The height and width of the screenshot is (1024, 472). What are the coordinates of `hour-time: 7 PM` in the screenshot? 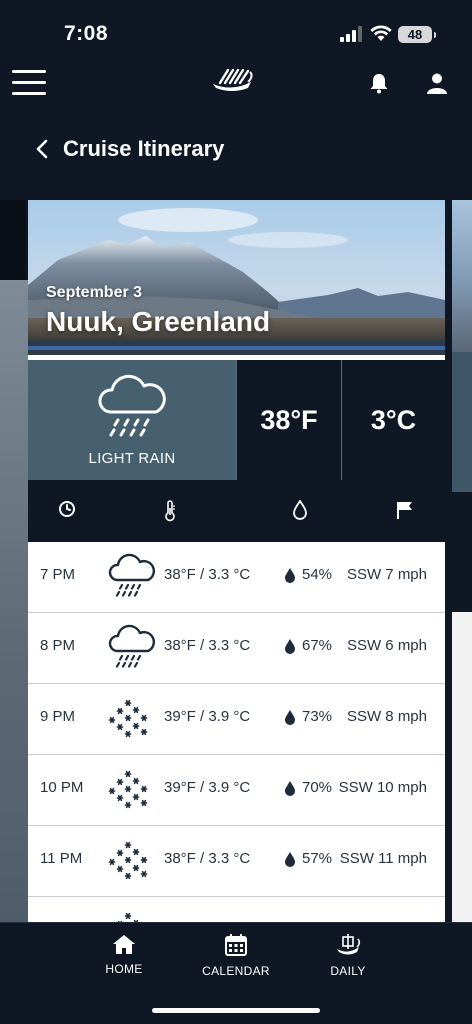 It's located at (58, 574).